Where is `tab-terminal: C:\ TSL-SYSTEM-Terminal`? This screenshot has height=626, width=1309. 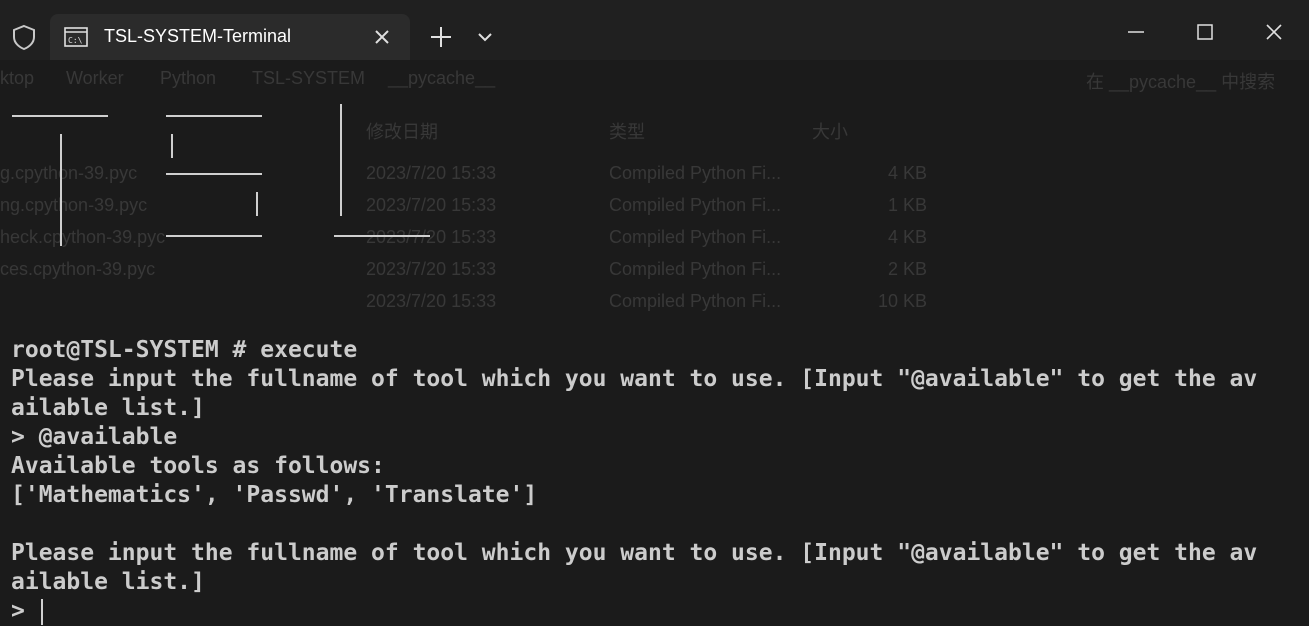
tab-terminal: C:\ TSL-SYSTEM-Terminal is located at coordinates (230, 37).